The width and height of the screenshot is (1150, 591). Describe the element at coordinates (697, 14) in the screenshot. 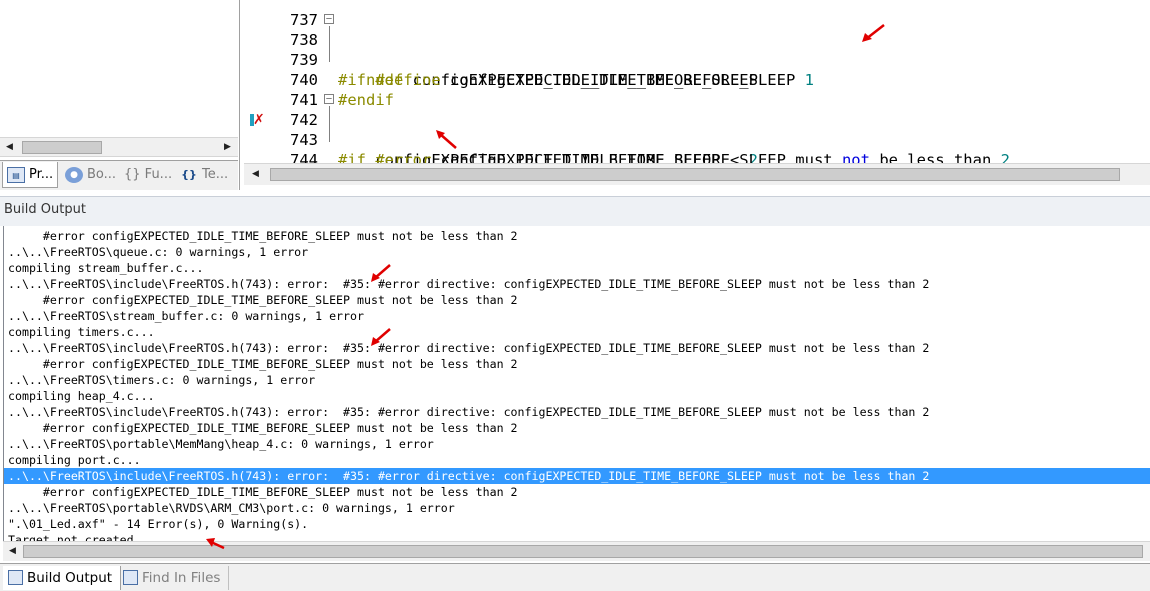

I see `code-line: 737` at that location.